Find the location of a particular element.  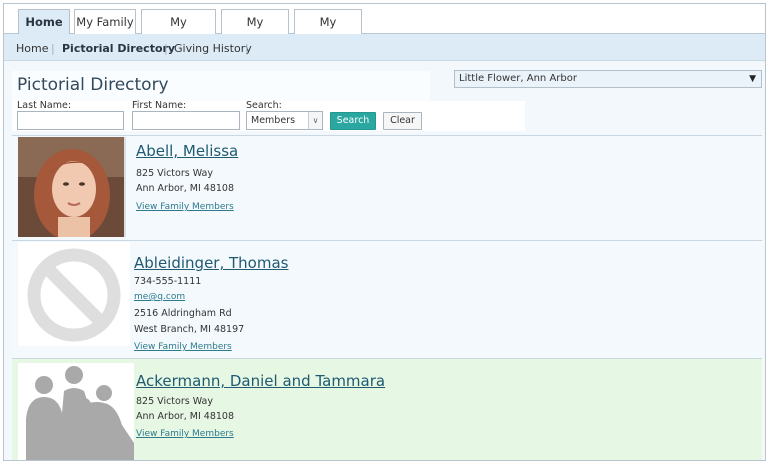

tab-my-education: My Education is located at coordinates (178, 31).